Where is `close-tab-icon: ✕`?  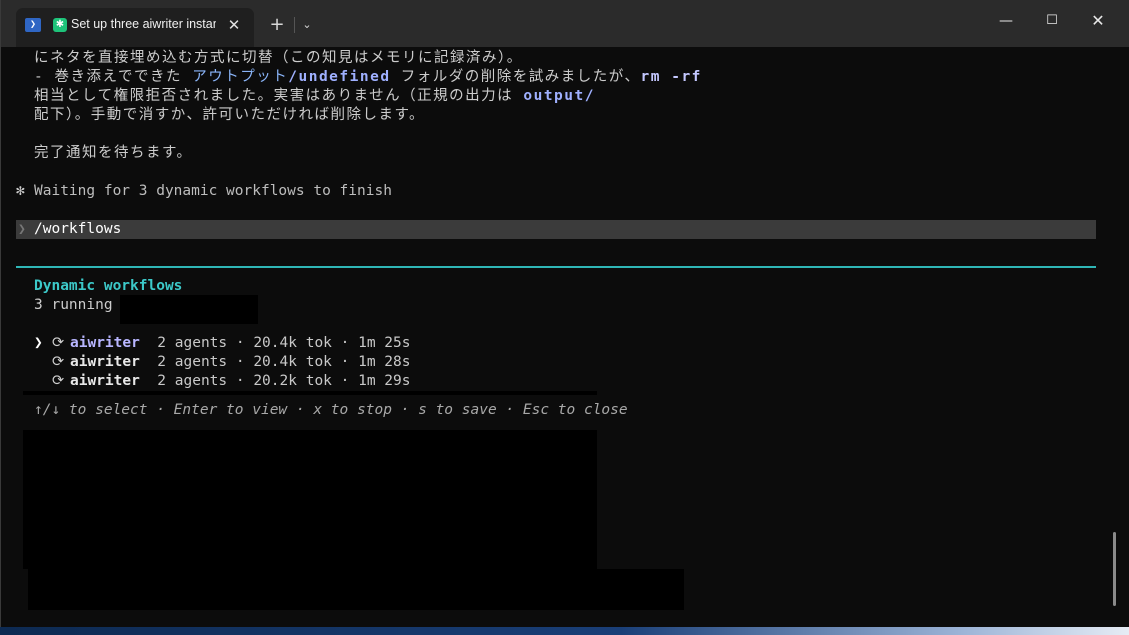 close-tab-icon: ✕ is located at coordinates (234, 25).